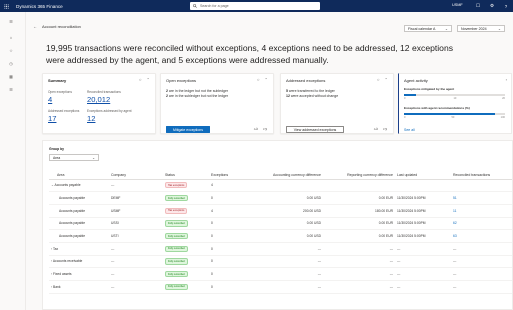 The width and height of the screenshot is (513, 310). What do you see at coordinates (55, 248) in the screenshot?
I see `area-text: Tax` at bounding box center [55, 248].